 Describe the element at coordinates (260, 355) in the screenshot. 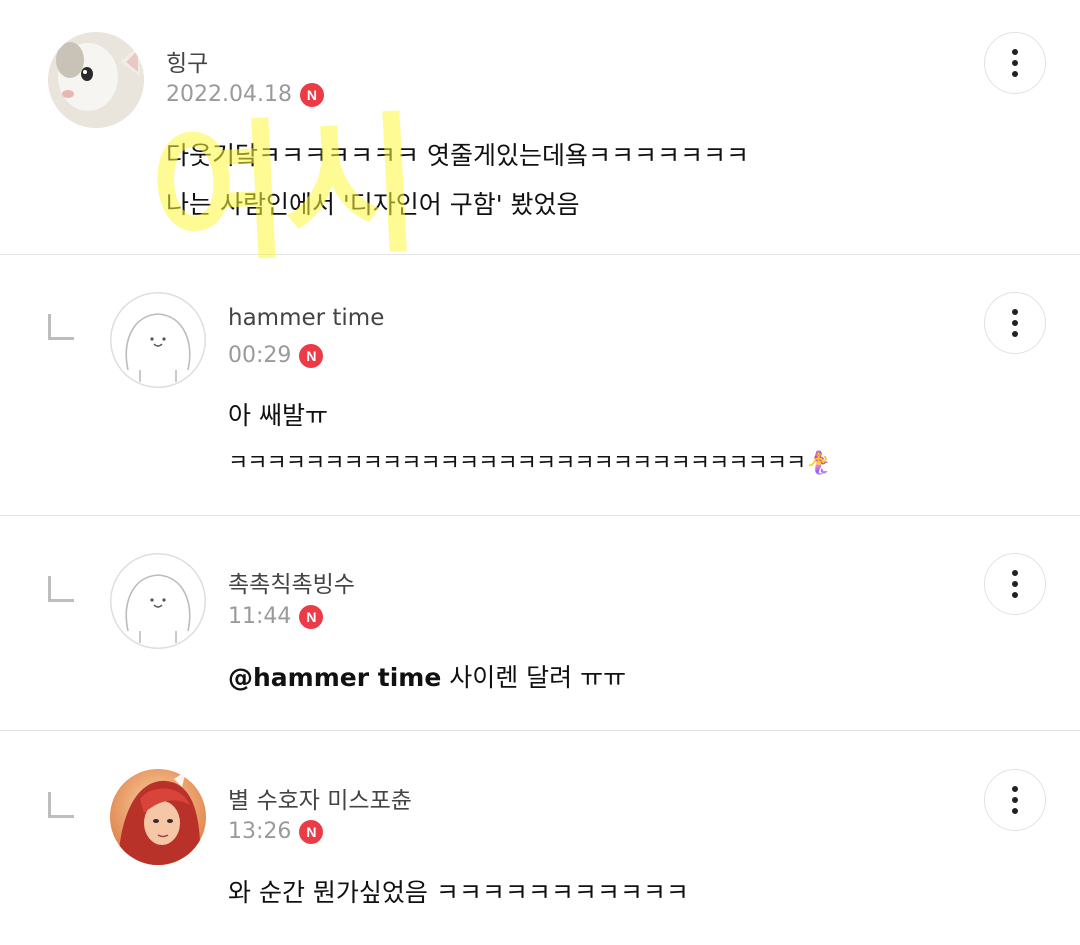

I see `timestamp: 00:29` at that location.